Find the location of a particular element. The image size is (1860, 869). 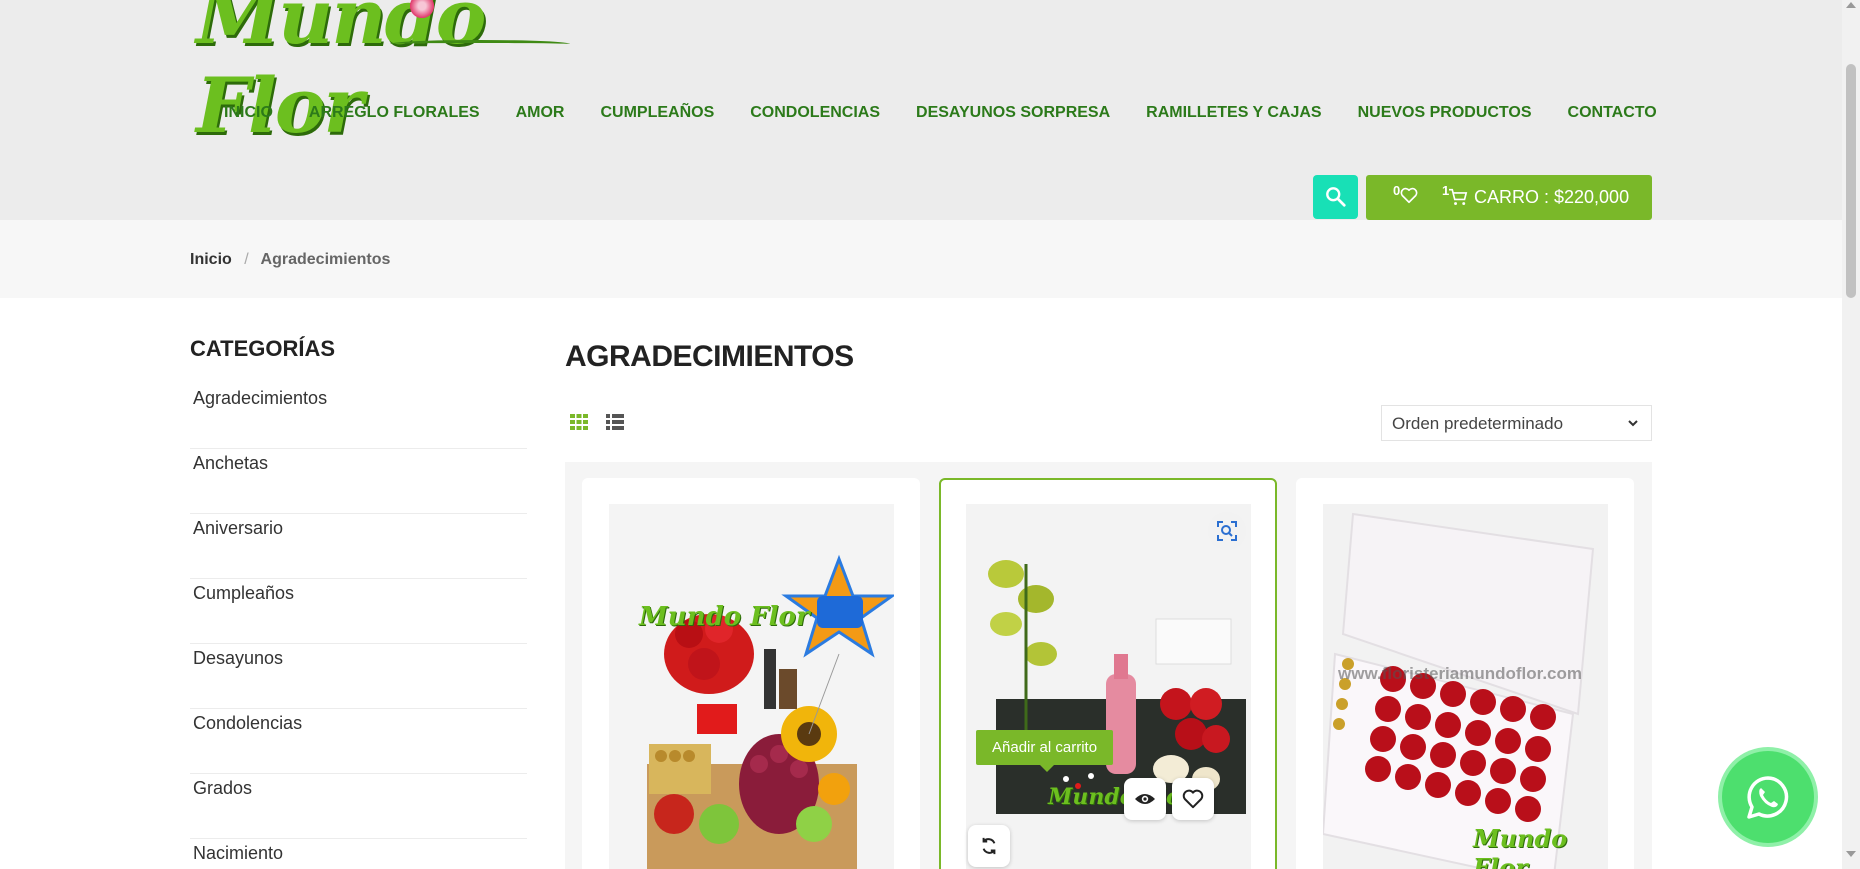

search-icon is located at coordinates (1335, 197).